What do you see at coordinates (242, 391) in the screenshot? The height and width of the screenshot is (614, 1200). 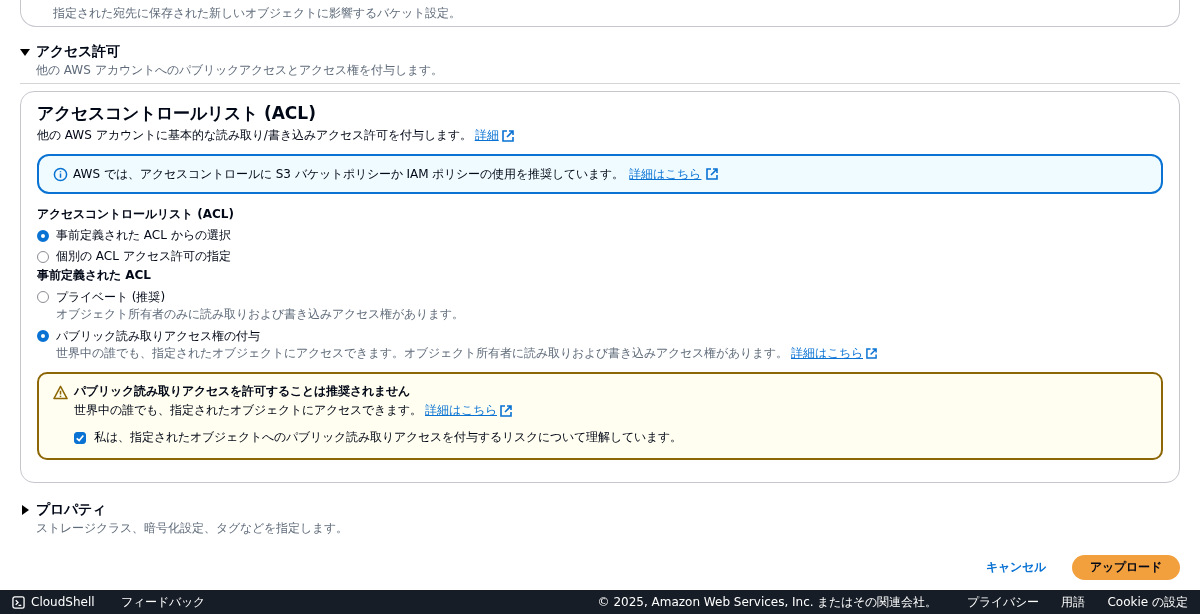 I see `warning-title: パブリック読み取りアクセスを許可することは推奨されません` at bounding box center [242, 391].